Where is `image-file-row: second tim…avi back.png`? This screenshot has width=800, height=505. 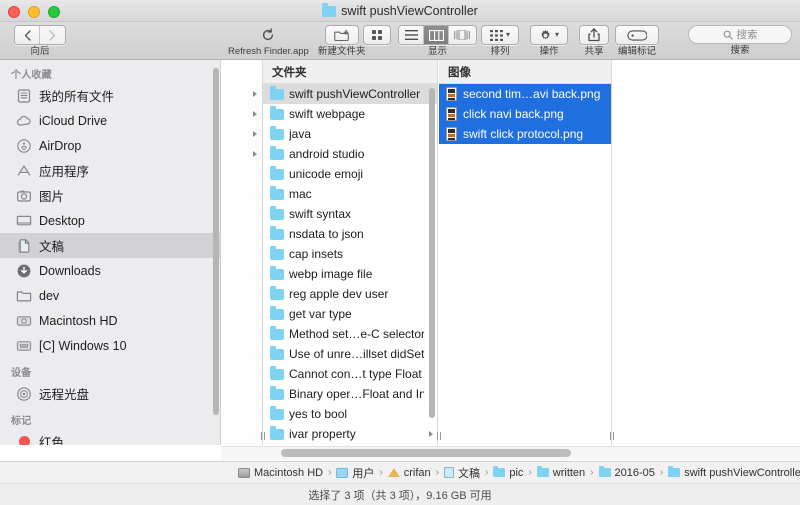 image-file-row: second tim…avi back.png is located at coordinates (525, 94).